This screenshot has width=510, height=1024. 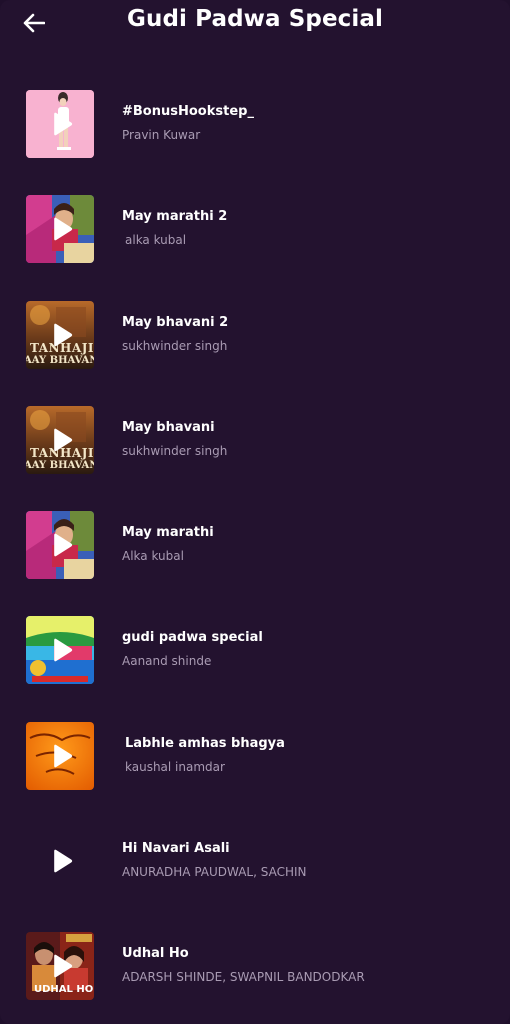 I want to click on song-row: gudi padwa special Aanand shinde, so click(x=255, y=668).